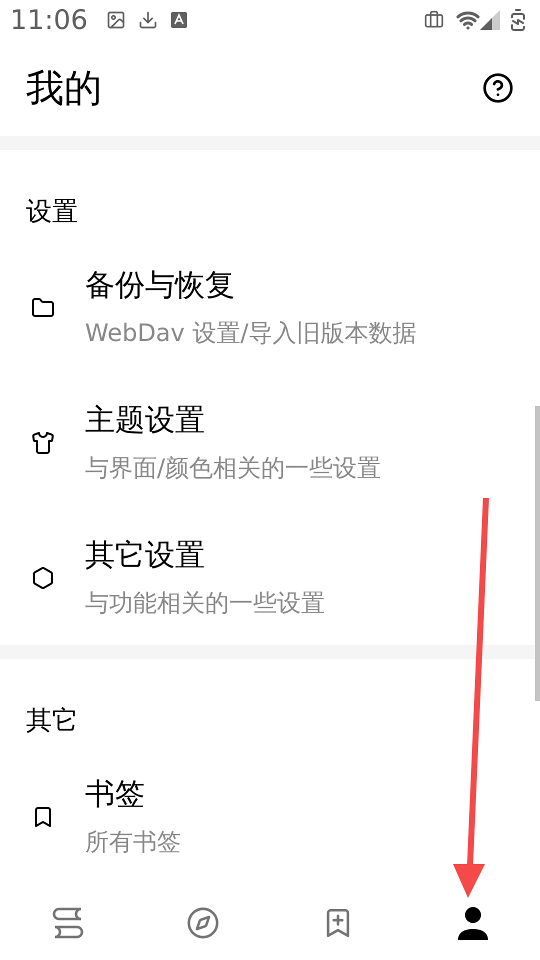  Describe the element at coordinates (133, 841) in the screenshot. I see `item-subtitle: 所有书签` at that location.